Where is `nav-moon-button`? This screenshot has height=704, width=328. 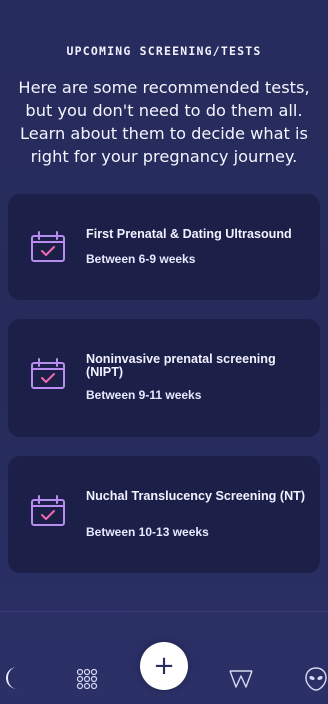
nav-moon-button is located at coordinates (12, 678).